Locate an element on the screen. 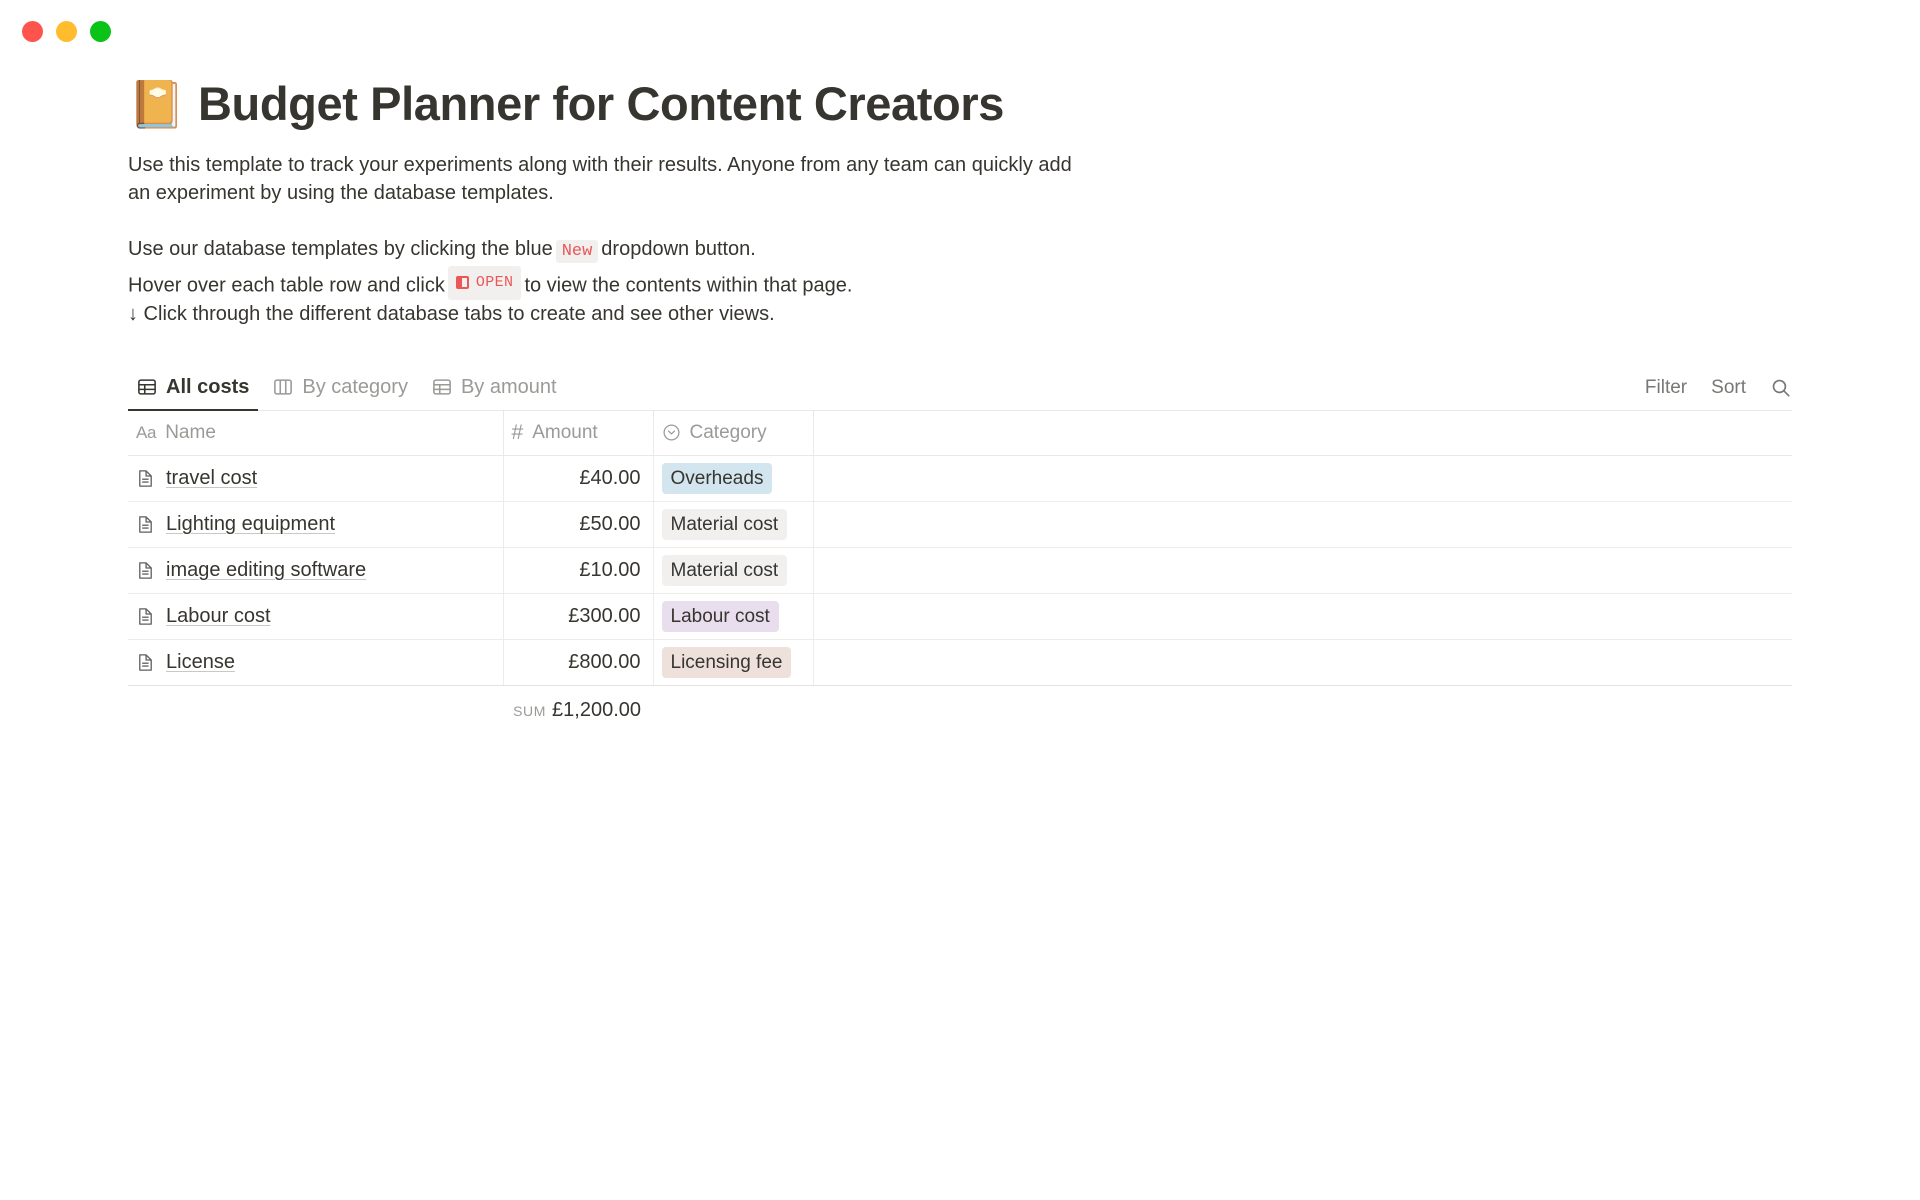  category-pill: Overheads is located at coordinates (717, 478).